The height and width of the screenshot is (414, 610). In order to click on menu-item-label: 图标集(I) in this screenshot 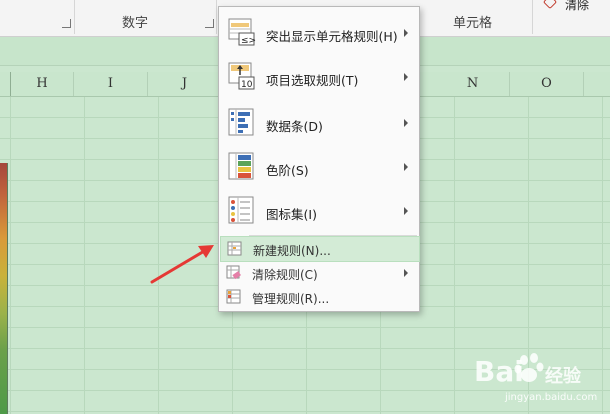, I will do `click(291, 214)`.